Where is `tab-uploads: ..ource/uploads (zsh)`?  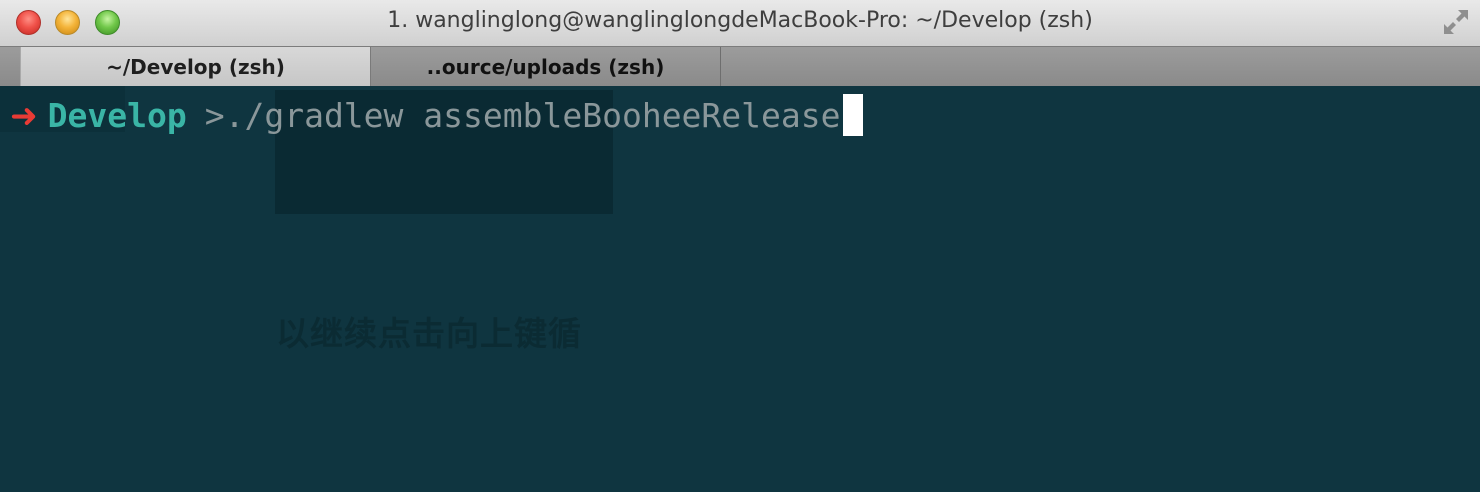 tab-uploads: ..ource/uploads (zsh) is located at coordinates (546, 66).